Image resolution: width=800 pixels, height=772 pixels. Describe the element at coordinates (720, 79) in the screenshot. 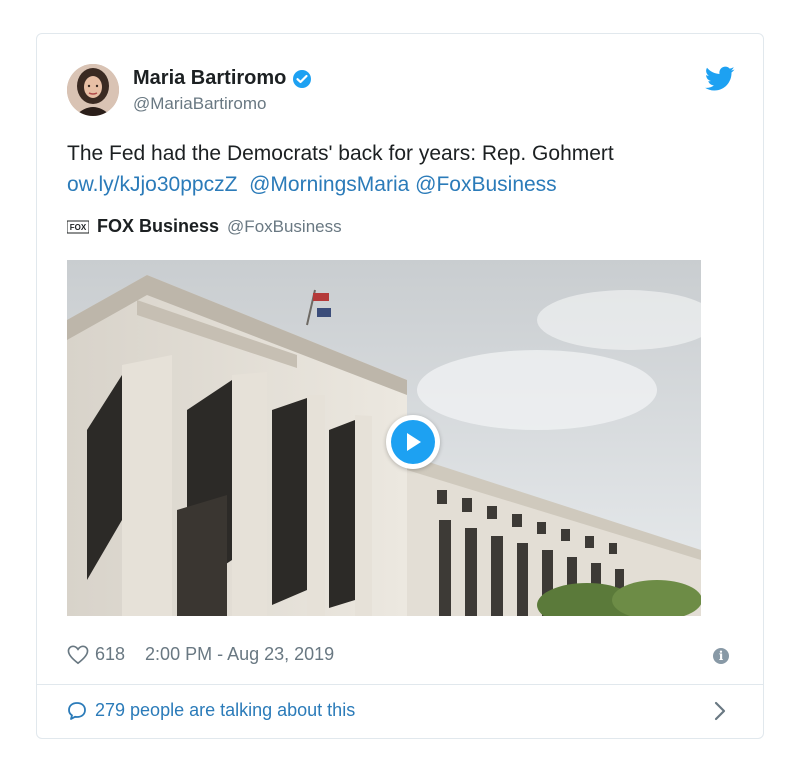

I see `twitter-bird-icon` at that location.